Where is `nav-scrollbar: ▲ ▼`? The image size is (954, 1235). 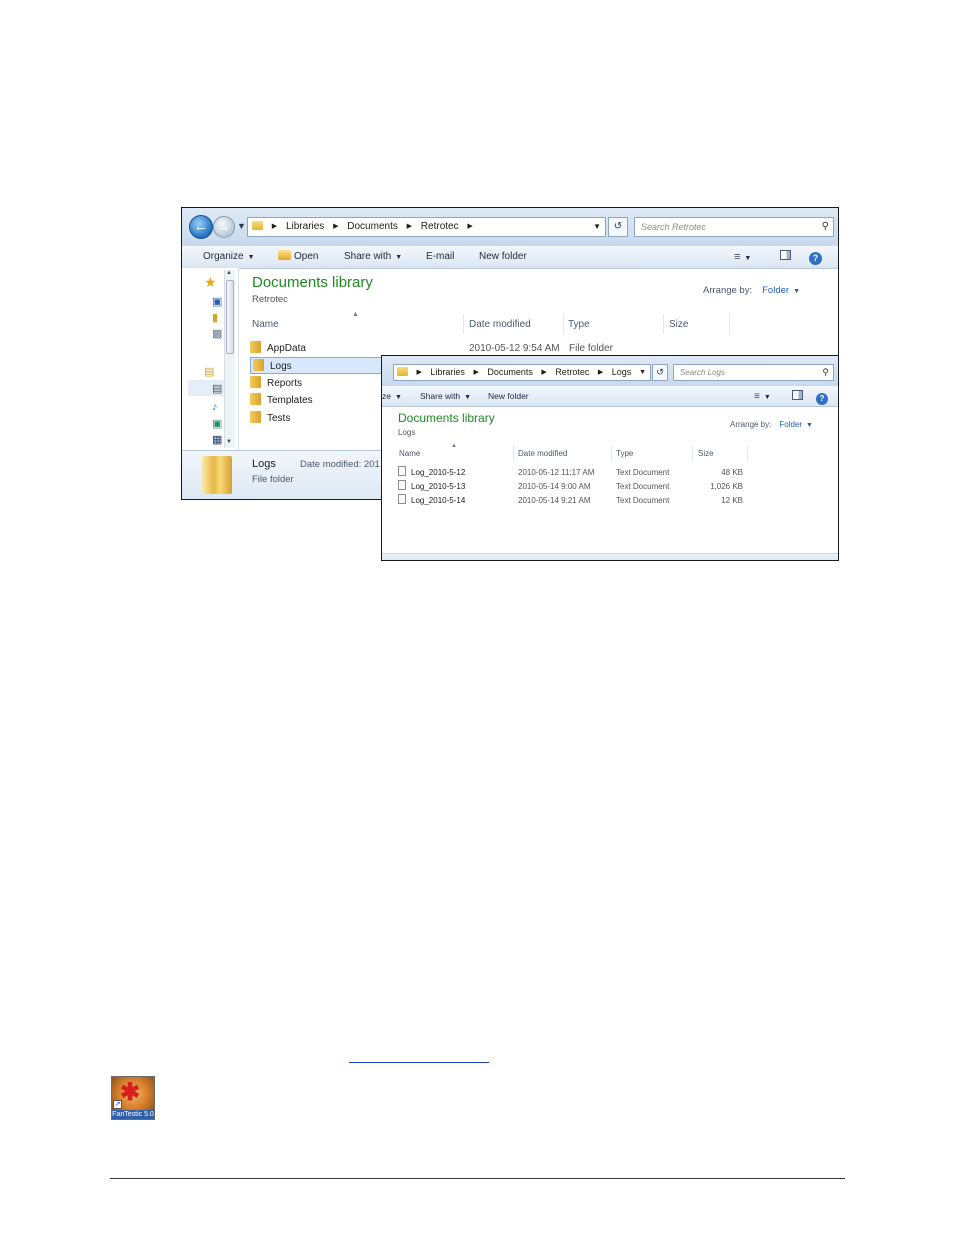 nav-scrollbar: ▲ ▼ is located at coordinates (229, 359).